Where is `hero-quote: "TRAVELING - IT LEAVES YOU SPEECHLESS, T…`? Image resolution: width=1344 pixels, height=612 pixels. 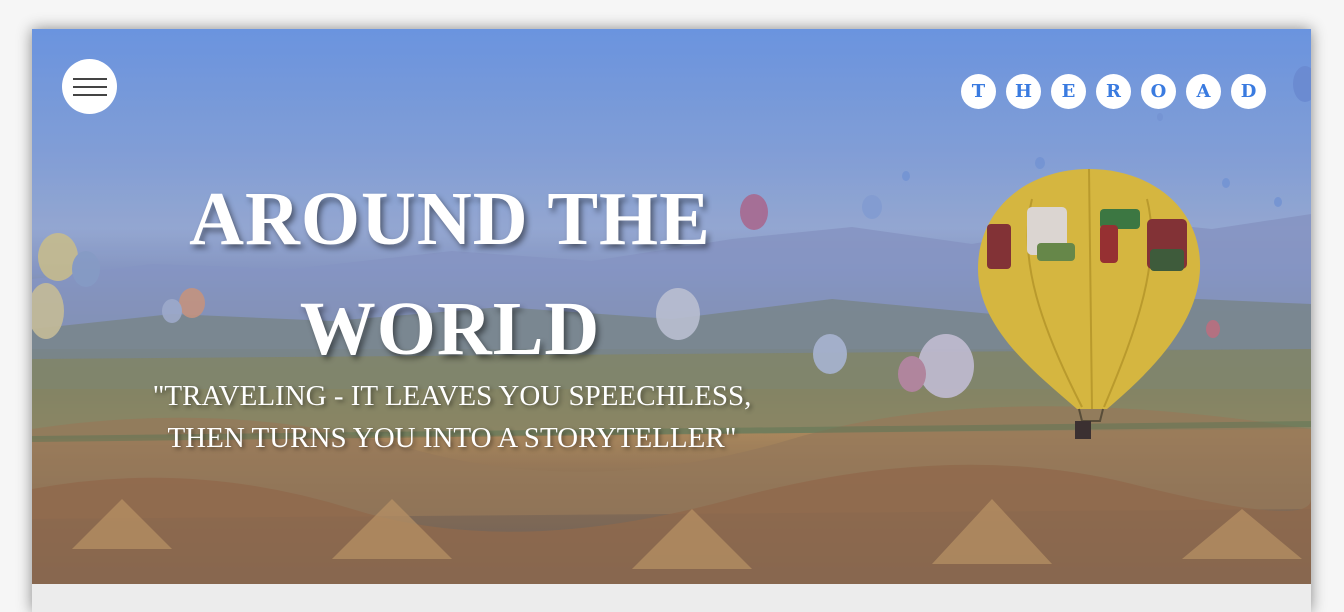
hero-quote: "TRAVELING - IT LEAVES YOU SPEECHLESS, T… is located at coordinates (452, 417).